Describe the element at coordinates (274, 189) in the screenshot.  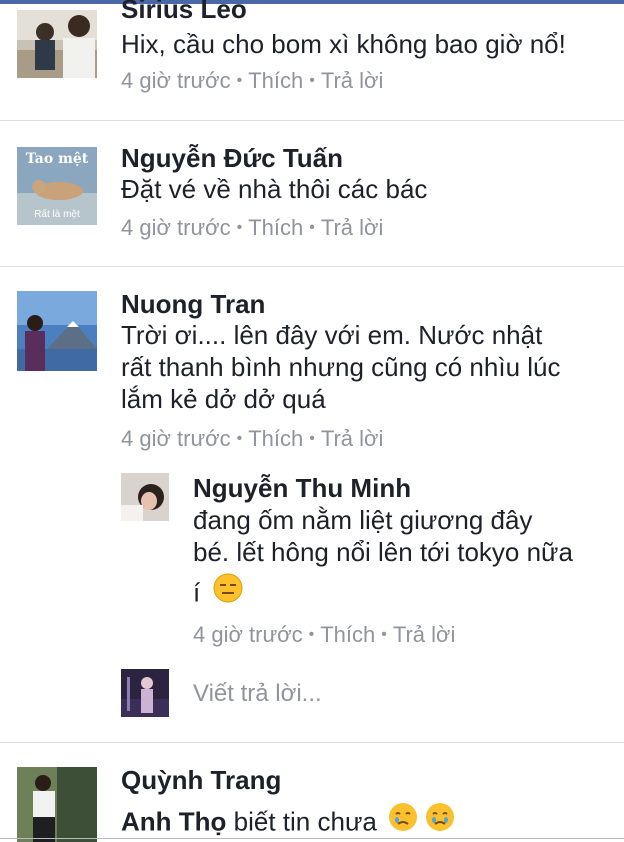
I see `comment-text: Đặt vé về nhà thôi các bác` at that location.